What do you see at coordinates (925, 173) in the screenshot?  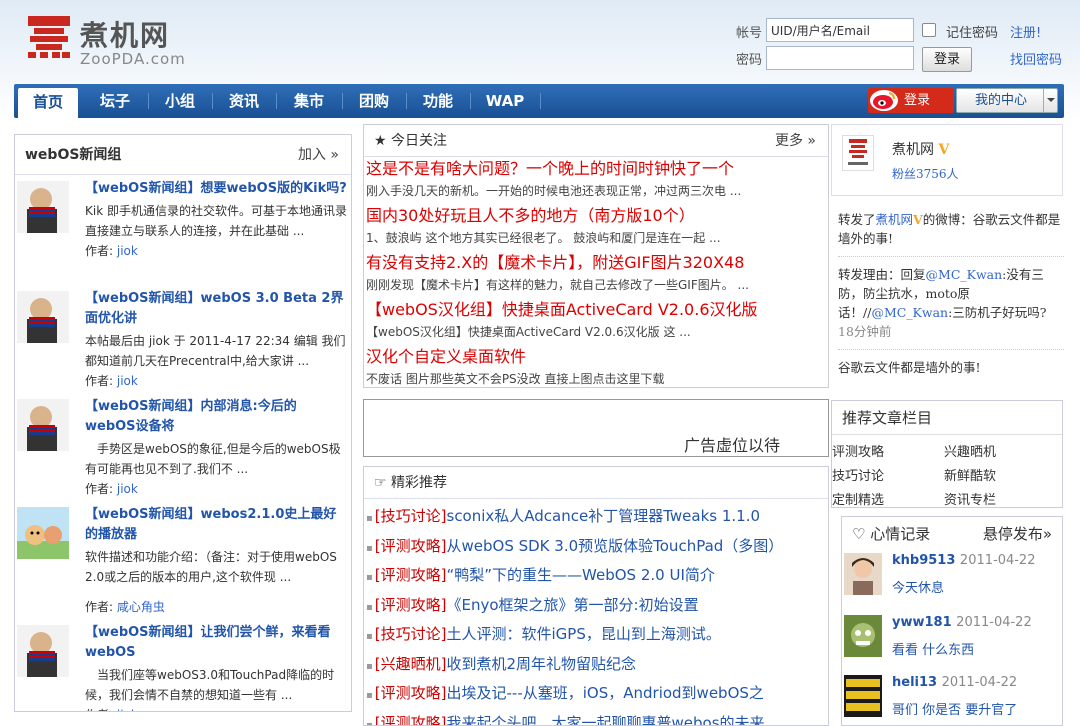 I see `fans-count: 粉丝3756人` at bounding box center [925, 173].